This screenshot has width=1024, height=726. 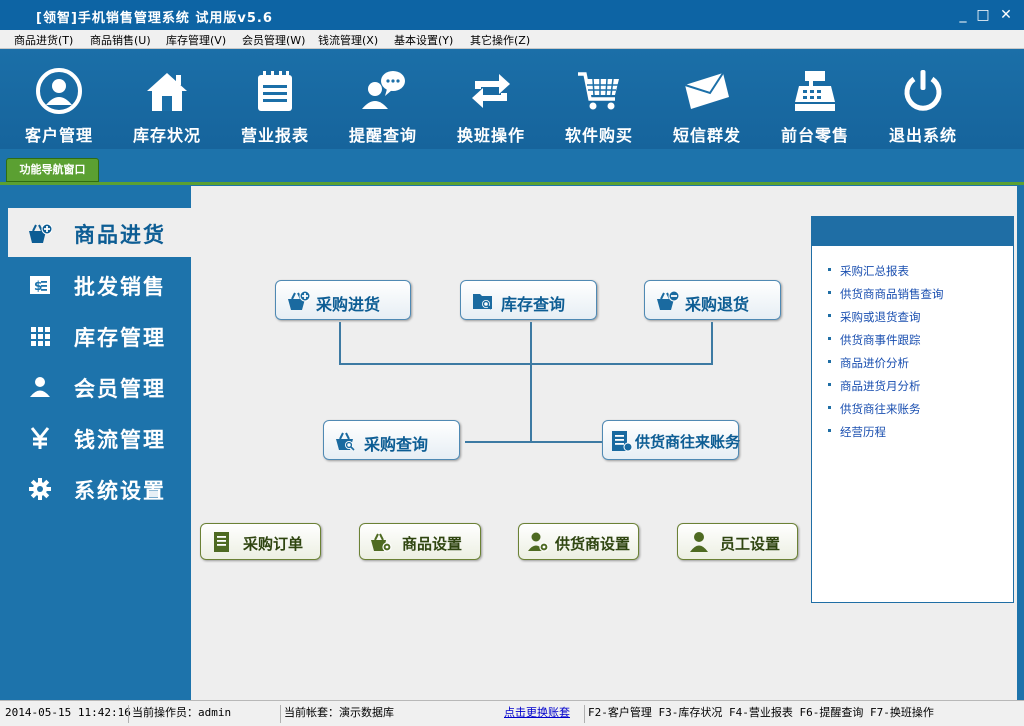 I want to click on menu-basic-settings: 基本设置(Y), so click(x=423, y=40).